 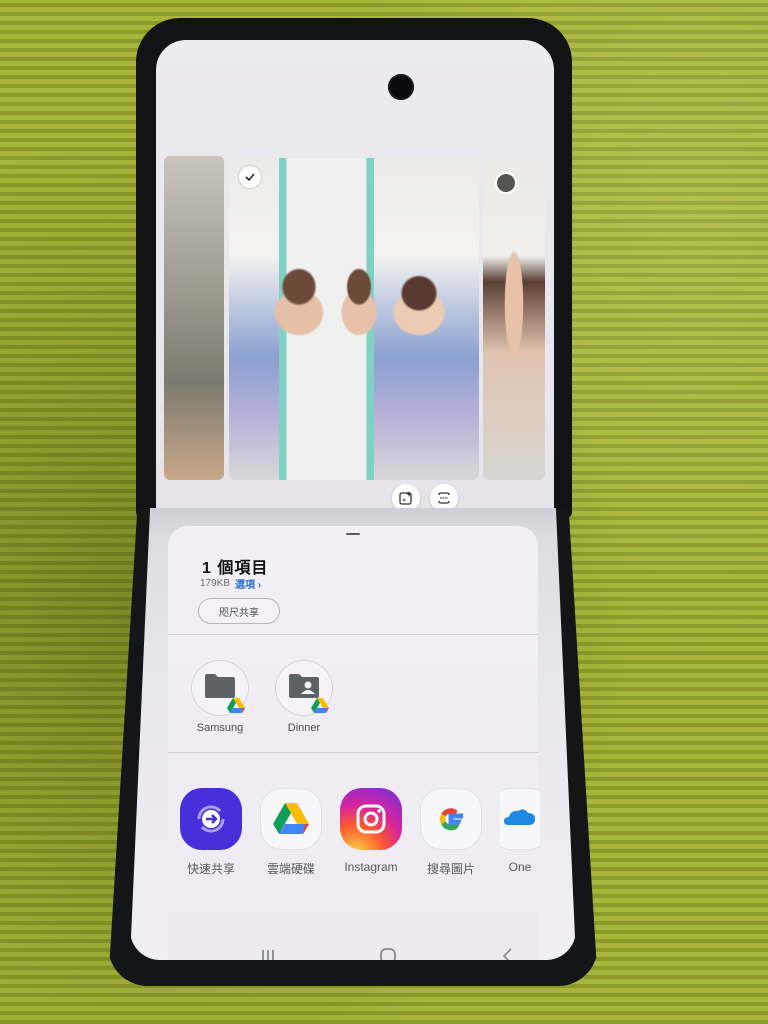 I want to click on front-camera, so click(x=401, y=87).